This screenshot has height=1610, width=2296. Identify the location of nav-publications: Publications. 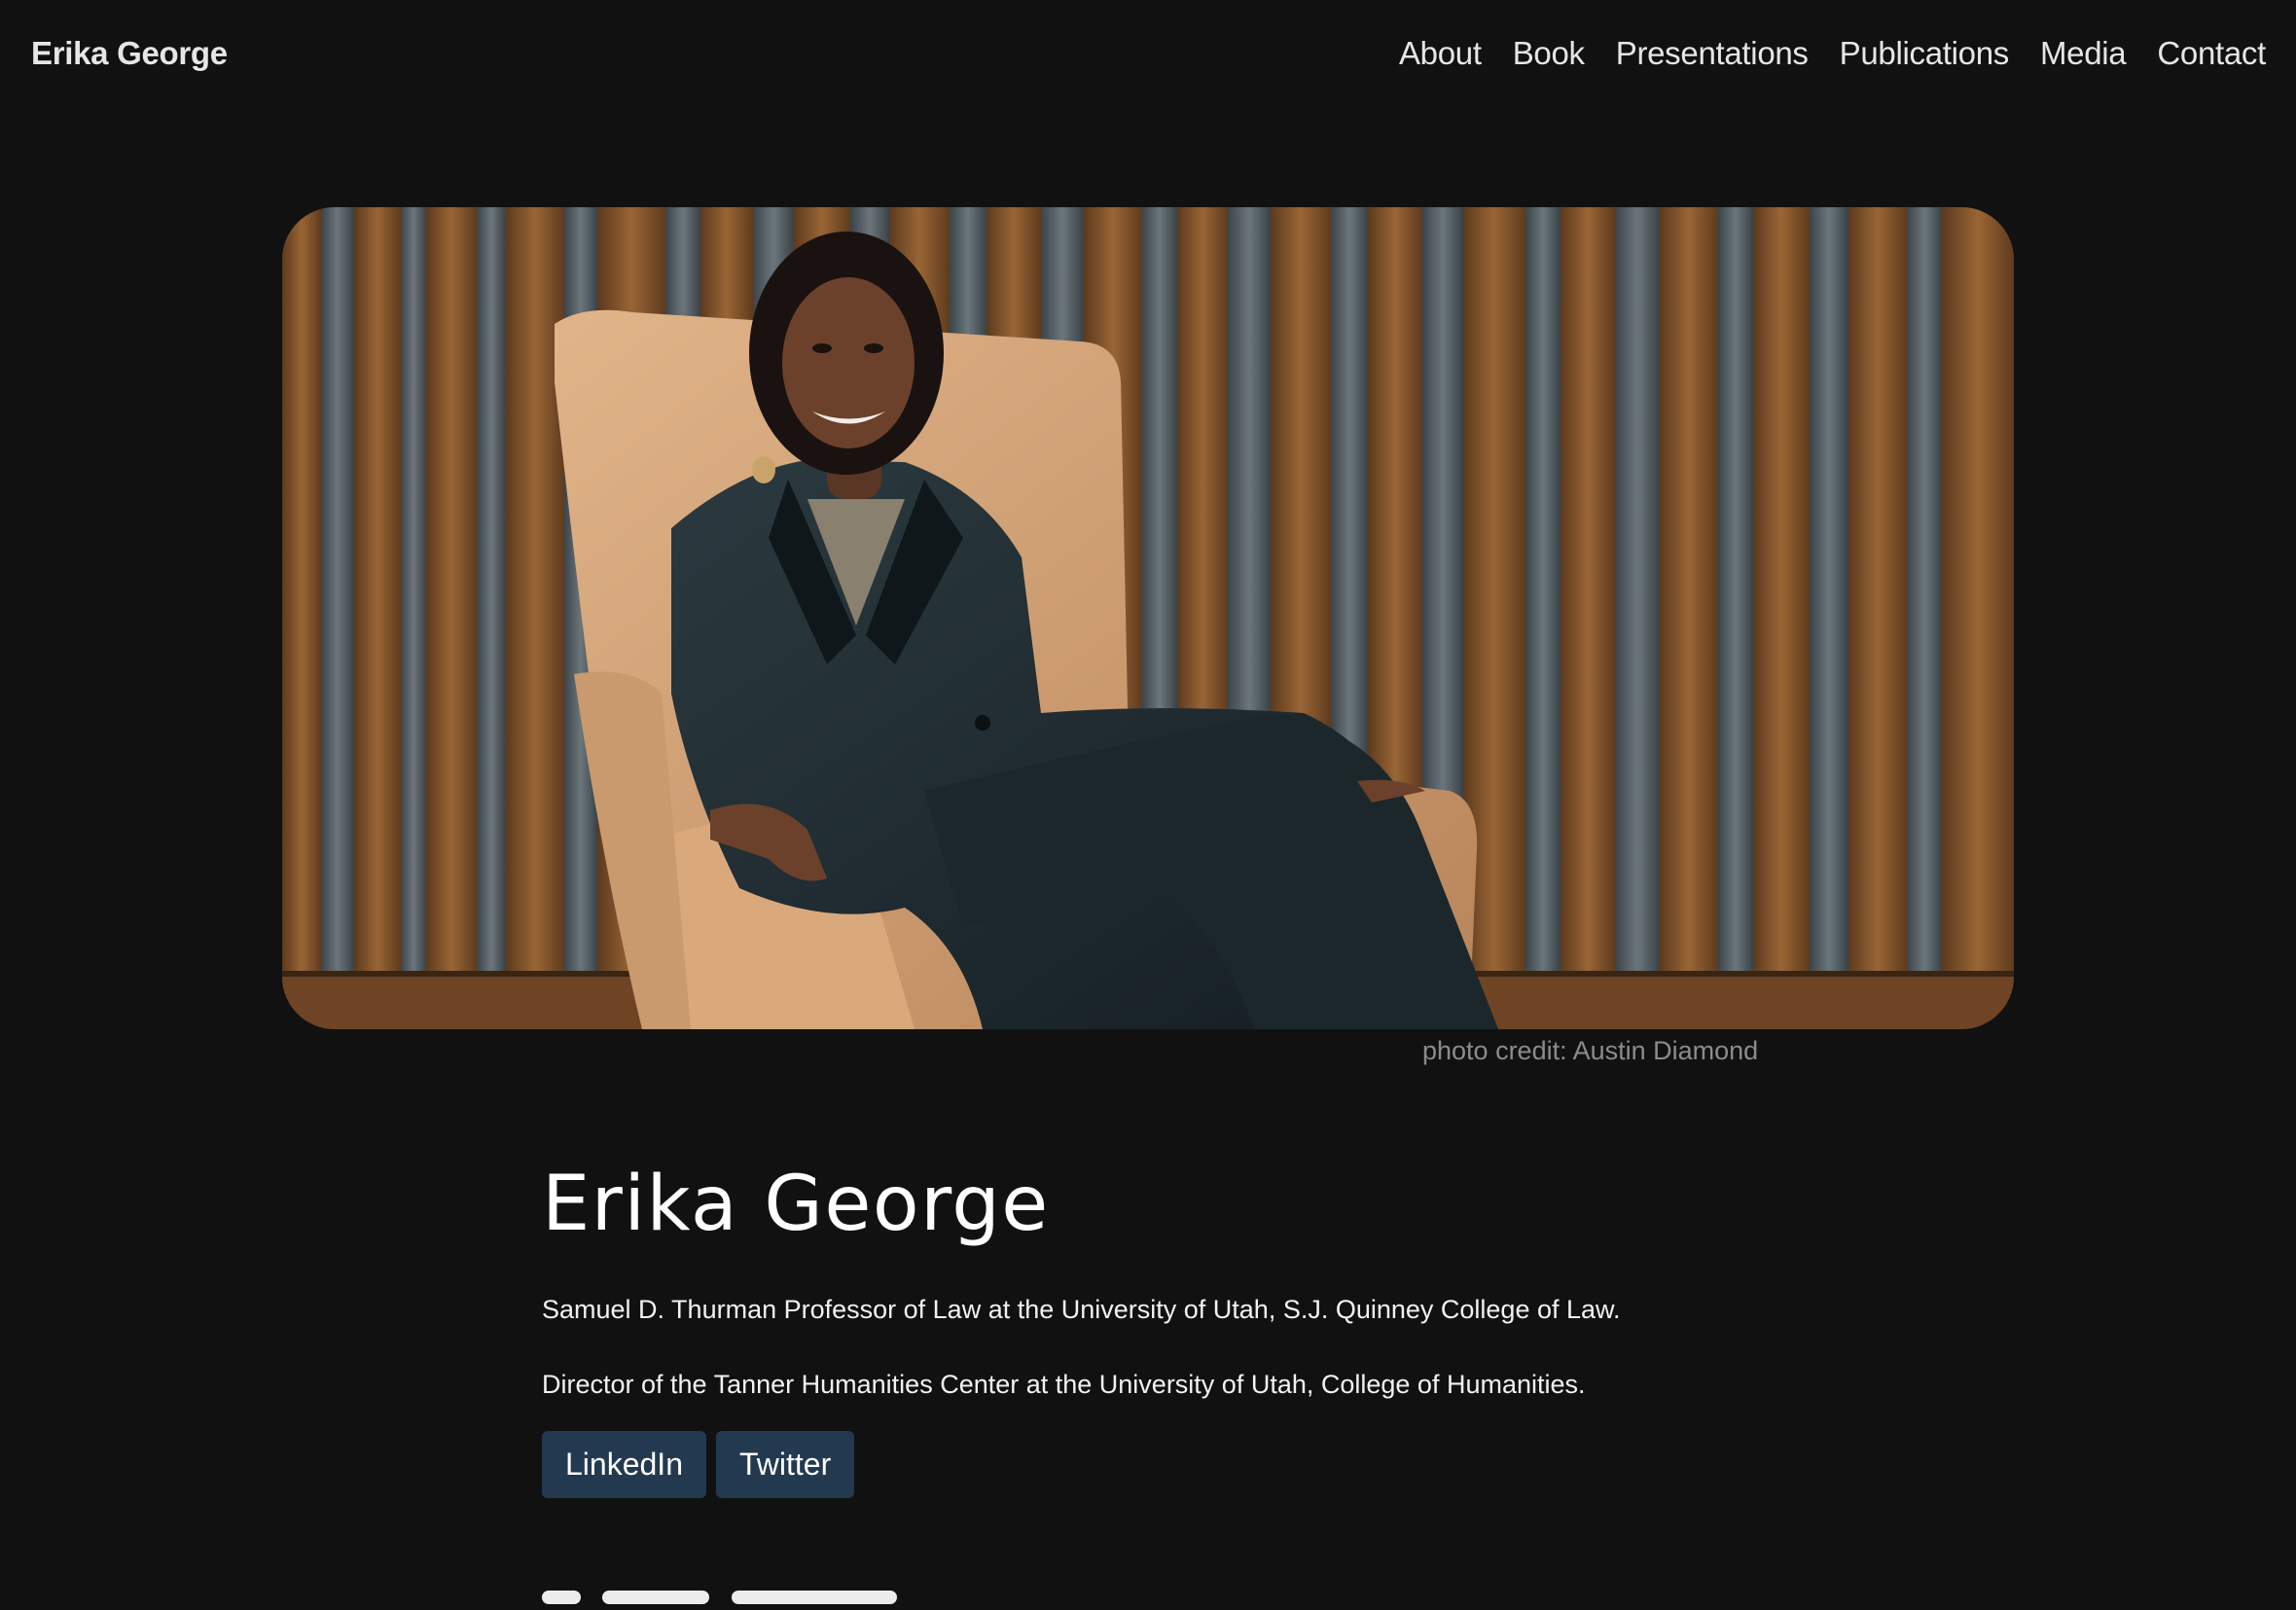
(1925, 53).